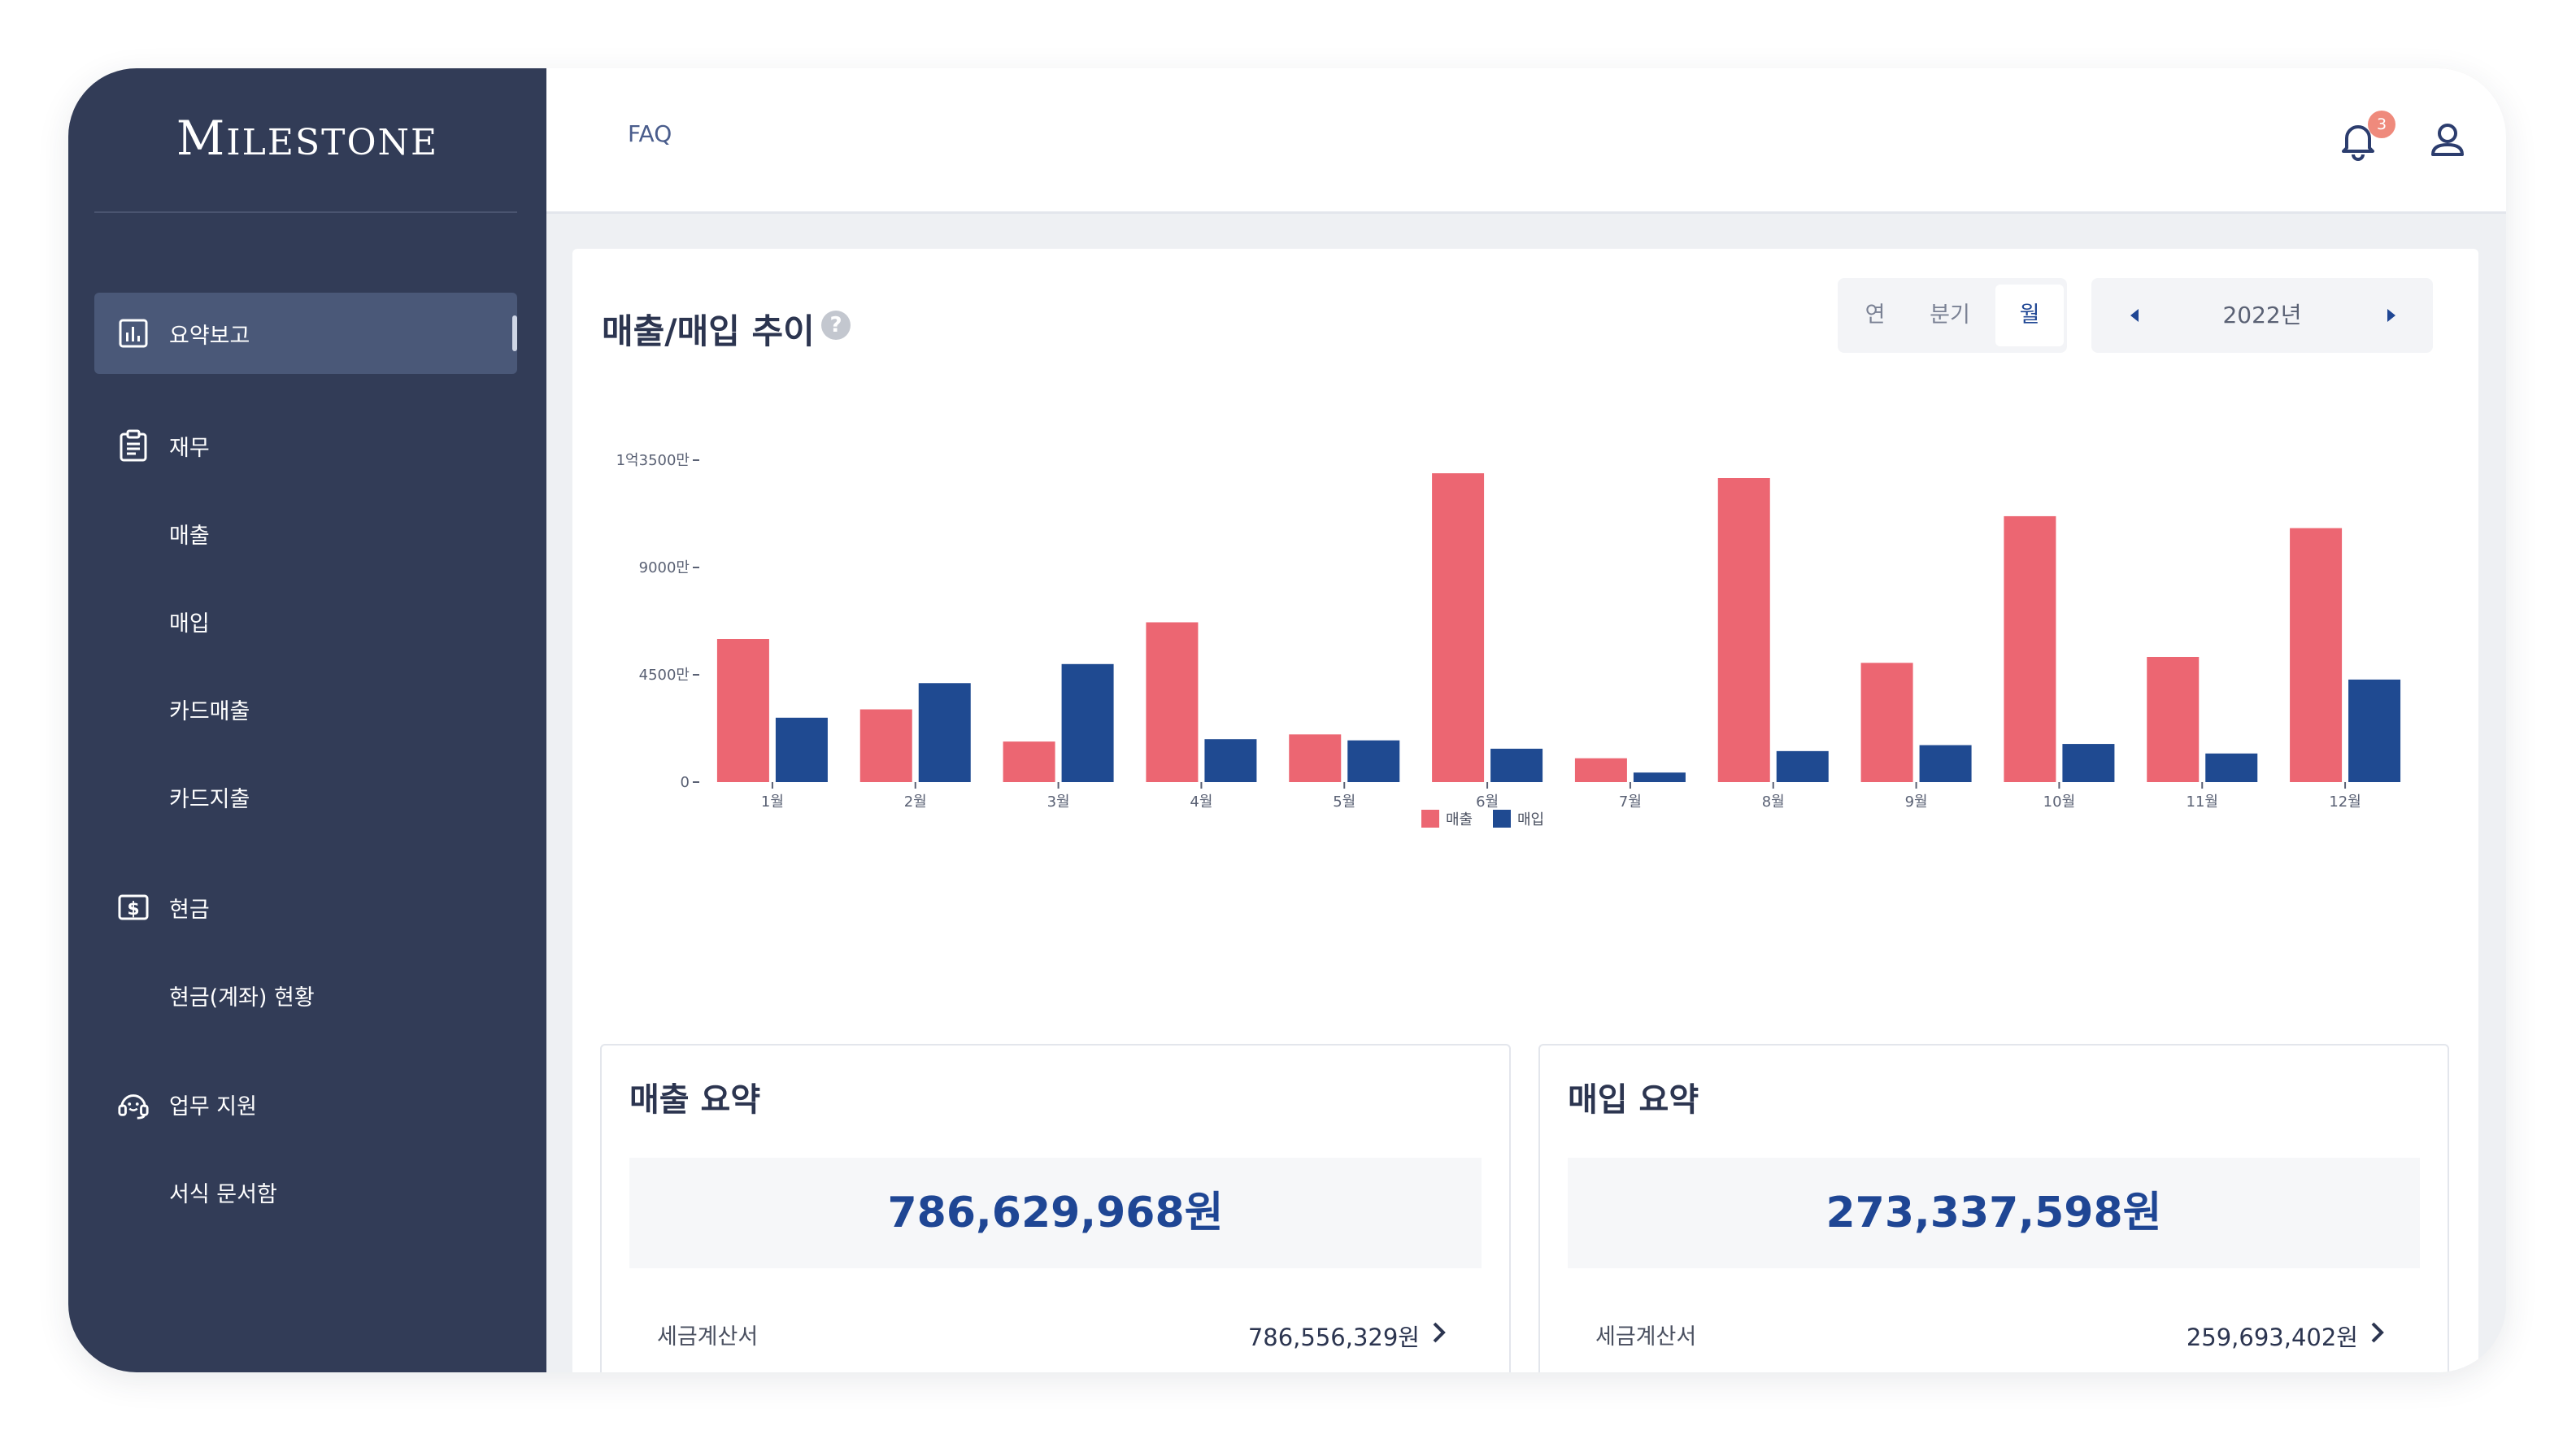 Image resolution: width=2576 pixels, height=1439 pixels. What do you see at coordinates (213, 1106) in the screenshot?
I see `sidebar-item-label: 업무 지원` at bounding box center [213, 1106].